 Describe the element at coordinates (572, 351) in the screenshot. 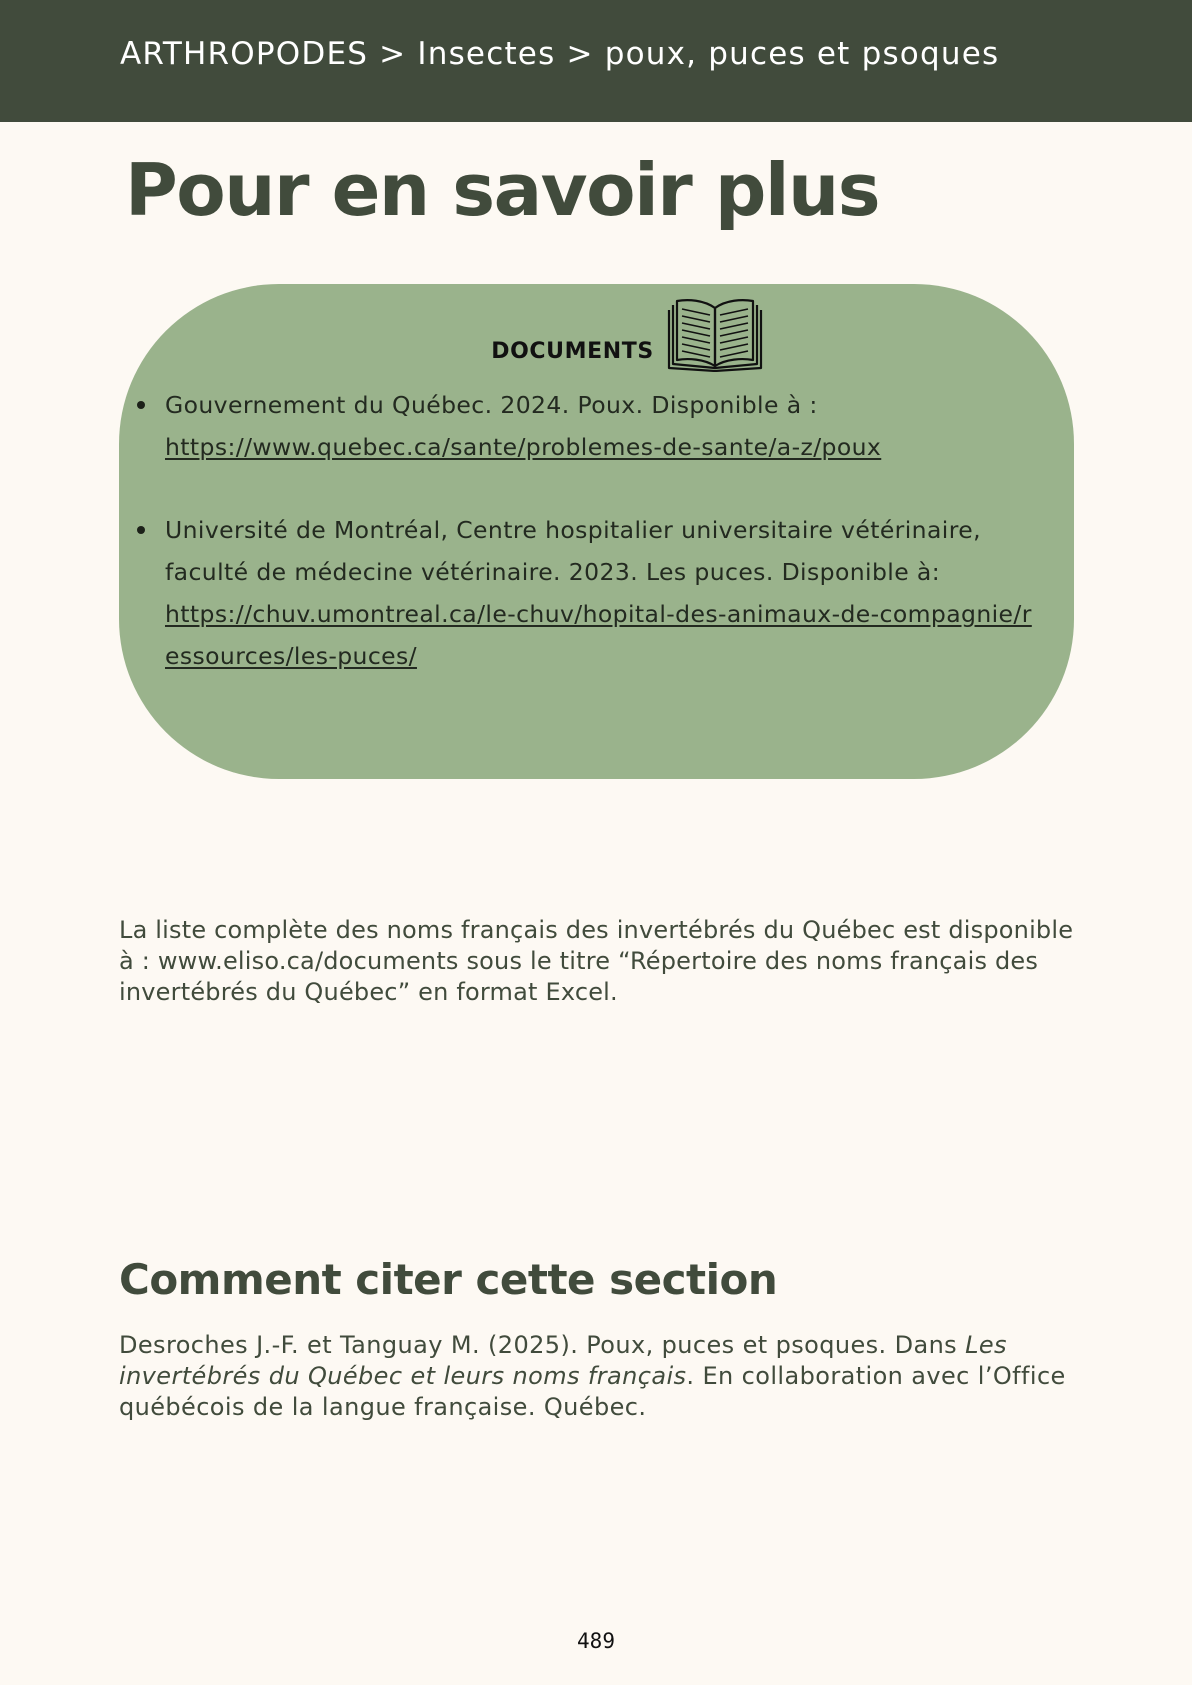

I see `documents-label: DOCUMENTS` at that location.